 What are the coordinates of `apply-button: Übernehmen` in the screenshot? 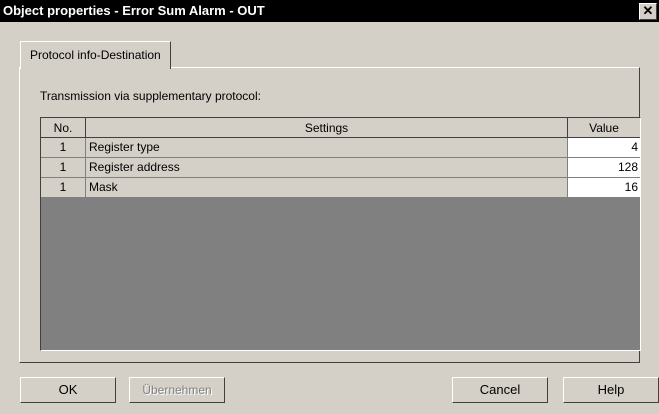 It's located at (177, 390).